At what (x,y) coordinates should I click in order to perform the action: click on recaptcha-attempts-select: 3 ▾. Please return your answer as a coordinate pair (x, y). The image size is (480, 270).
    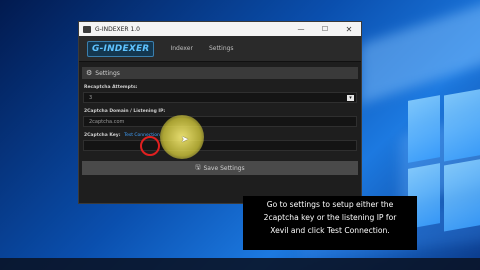
    Looking at the image, I should click on (220, 97).